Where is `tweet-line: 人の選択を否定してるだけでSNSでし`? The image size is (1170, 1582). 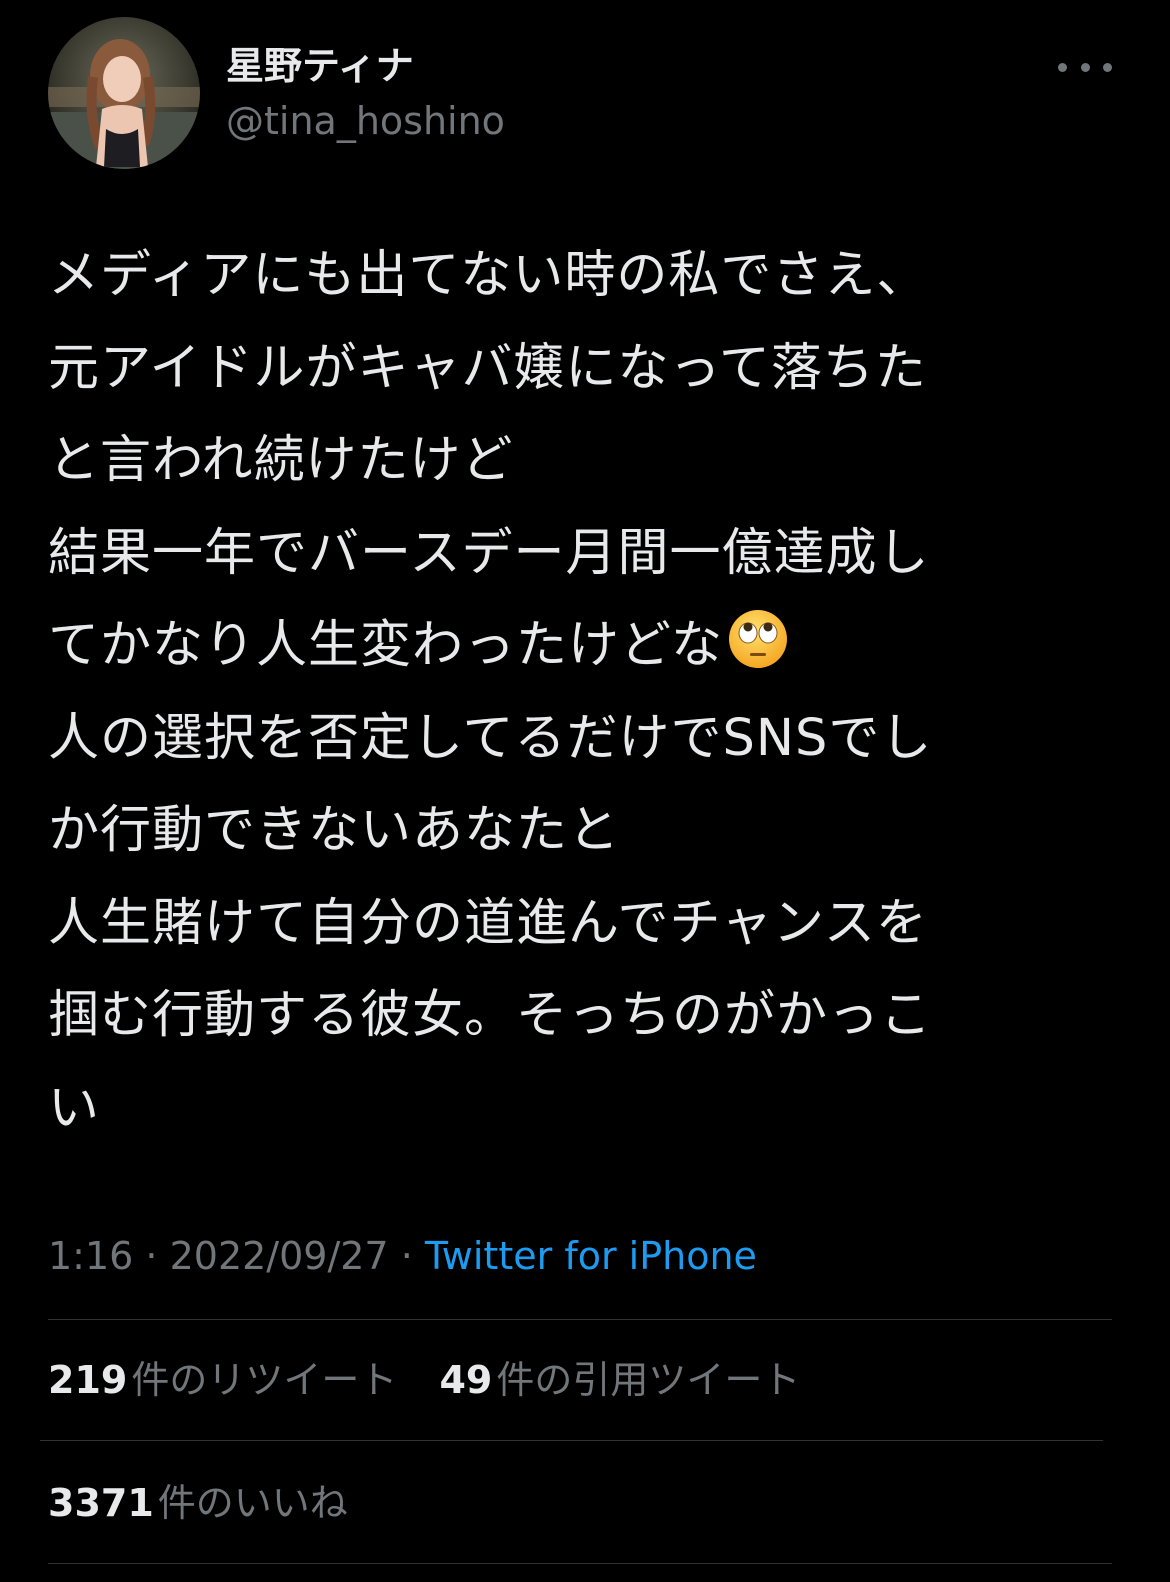 tweet-line: 人の選択を否定してるだけでSNSでし is located at coordinates (490, 738).